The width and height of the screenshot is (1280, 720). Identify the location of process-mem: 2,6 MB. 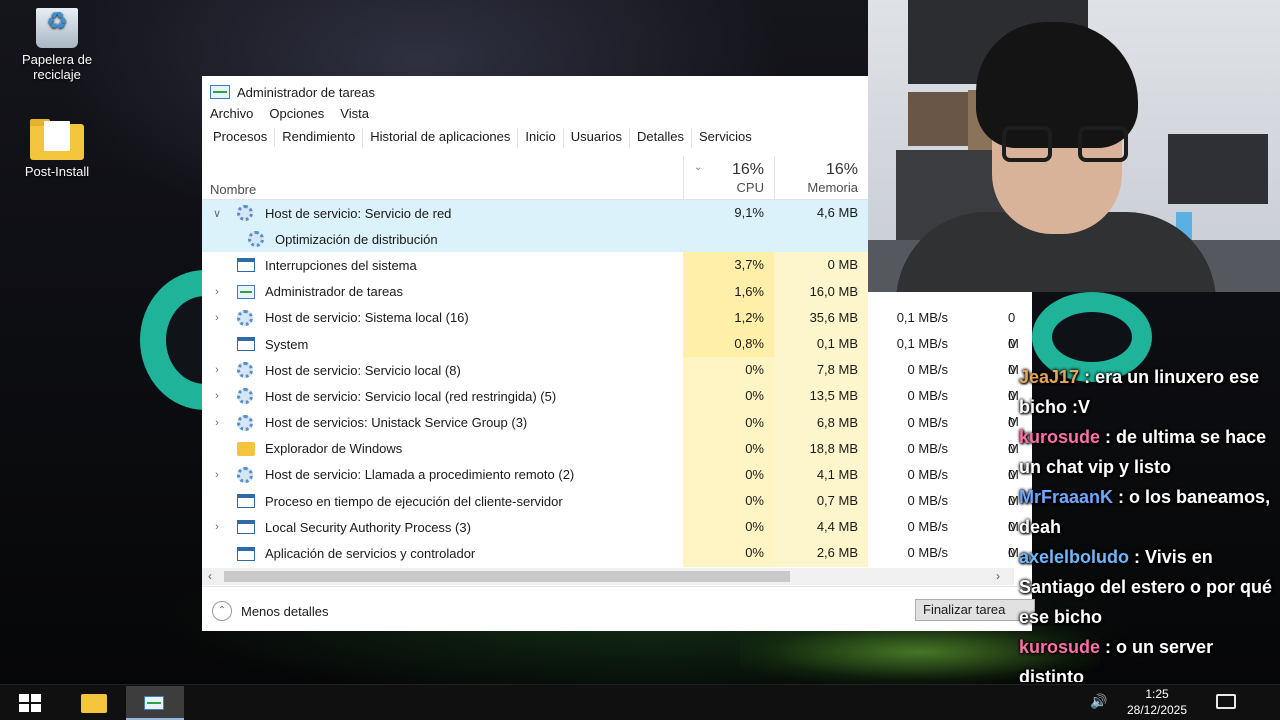
(821, 553).